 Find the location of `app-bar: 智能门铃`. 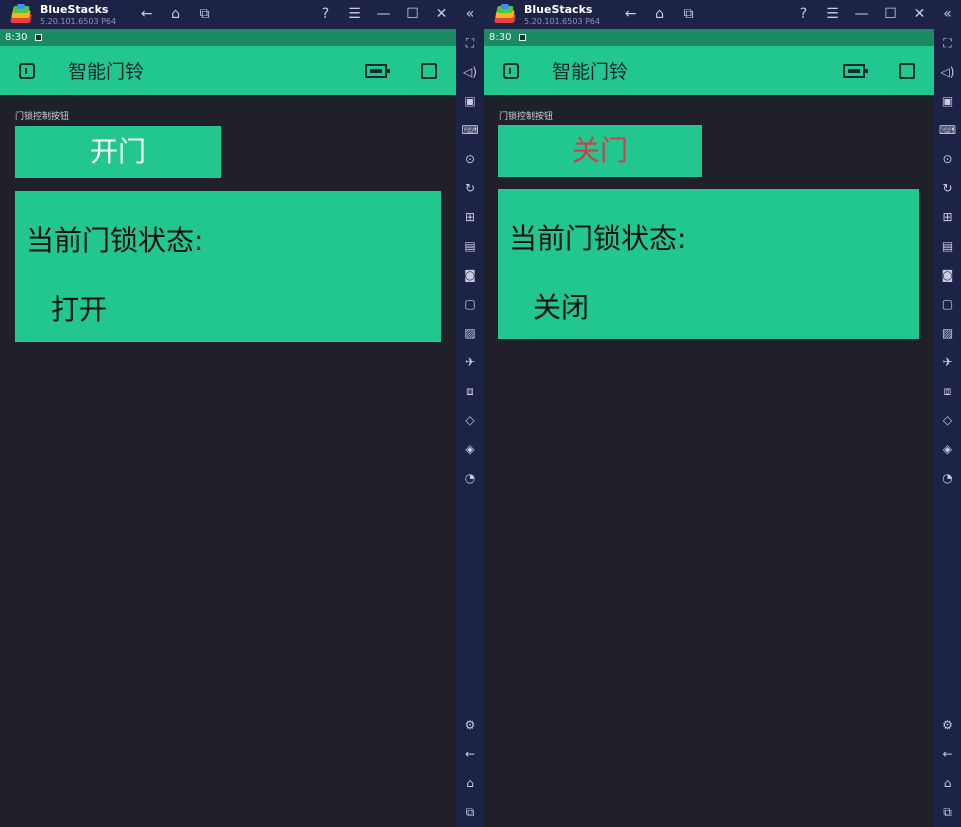

app-bar: 智能门铃 is located at coordinates (228, 70).